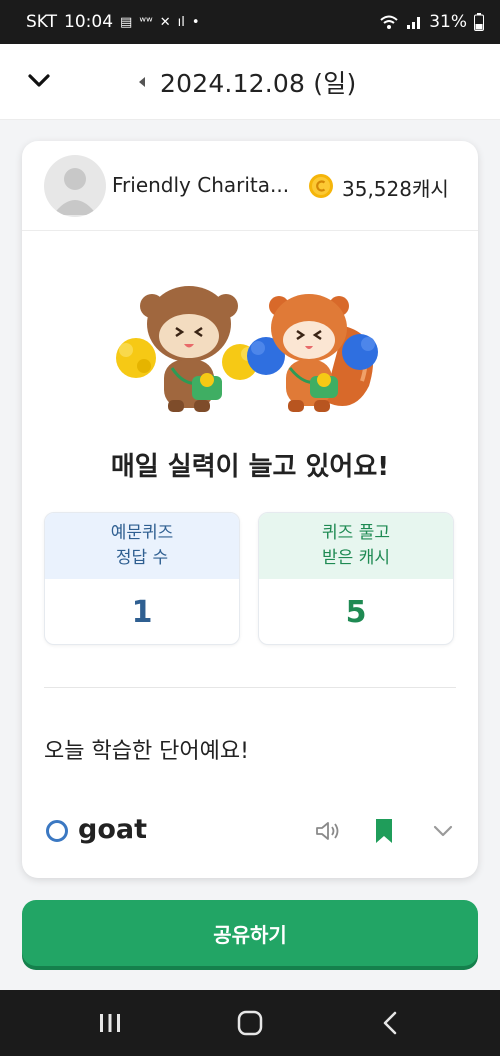  I want to click on stat-label: 예문퀴즈 정답 수, so click(142, 546).